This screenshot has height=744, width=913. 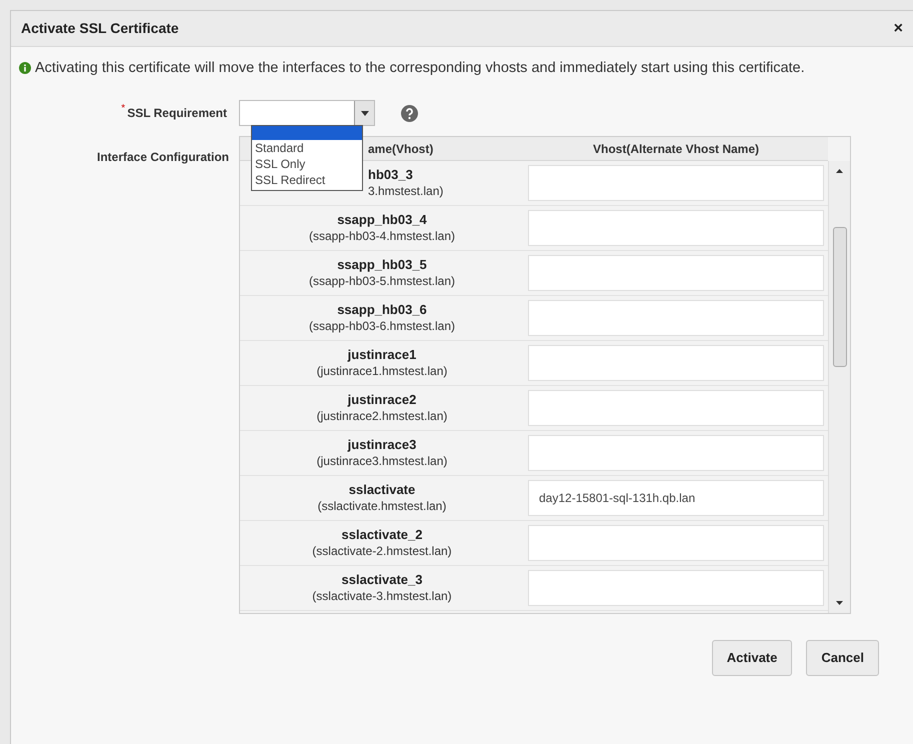 What do you see at coordinates (839, 297) in the screenshot?
I see `scroll-thumb` at bounding box center [839, 297].